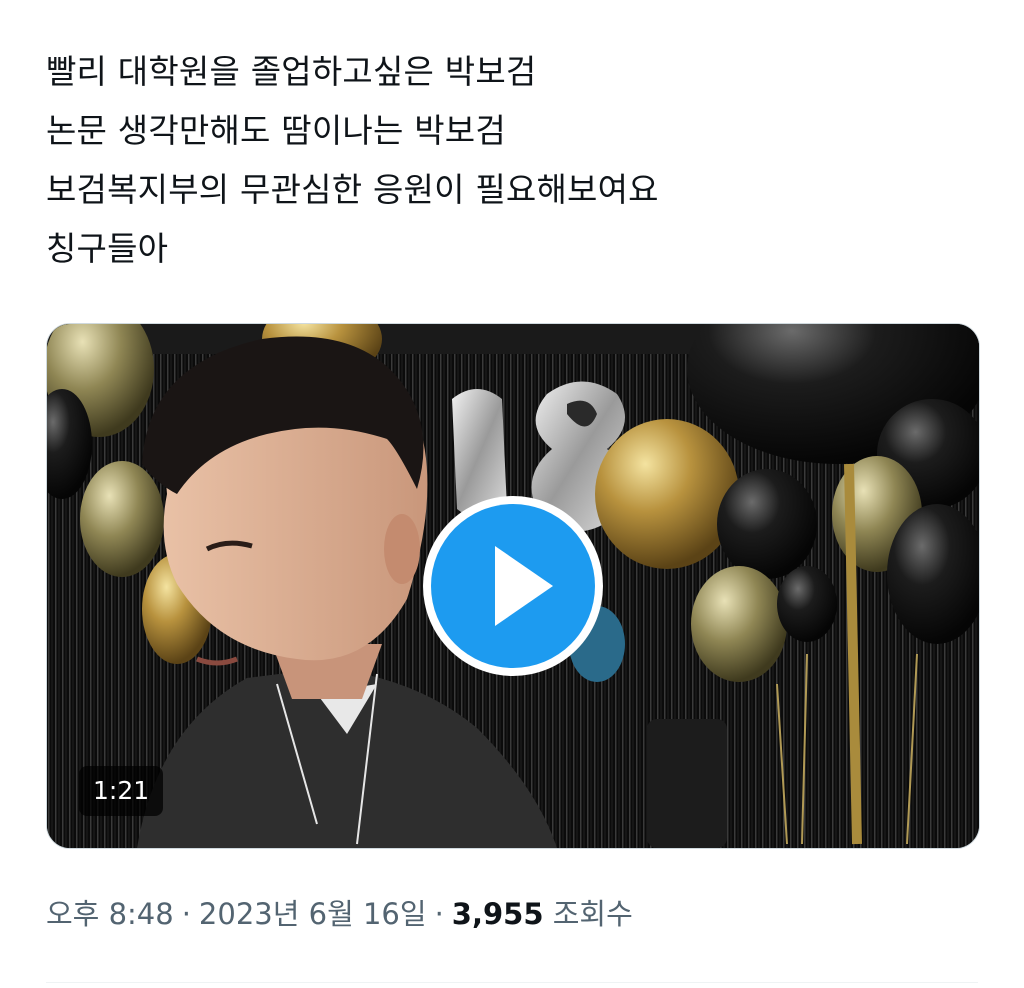 The image size is (1024, 988). I want to click on tweet-line: 논문 생각만해도 땀이나는 박보검, so click(276, 130).